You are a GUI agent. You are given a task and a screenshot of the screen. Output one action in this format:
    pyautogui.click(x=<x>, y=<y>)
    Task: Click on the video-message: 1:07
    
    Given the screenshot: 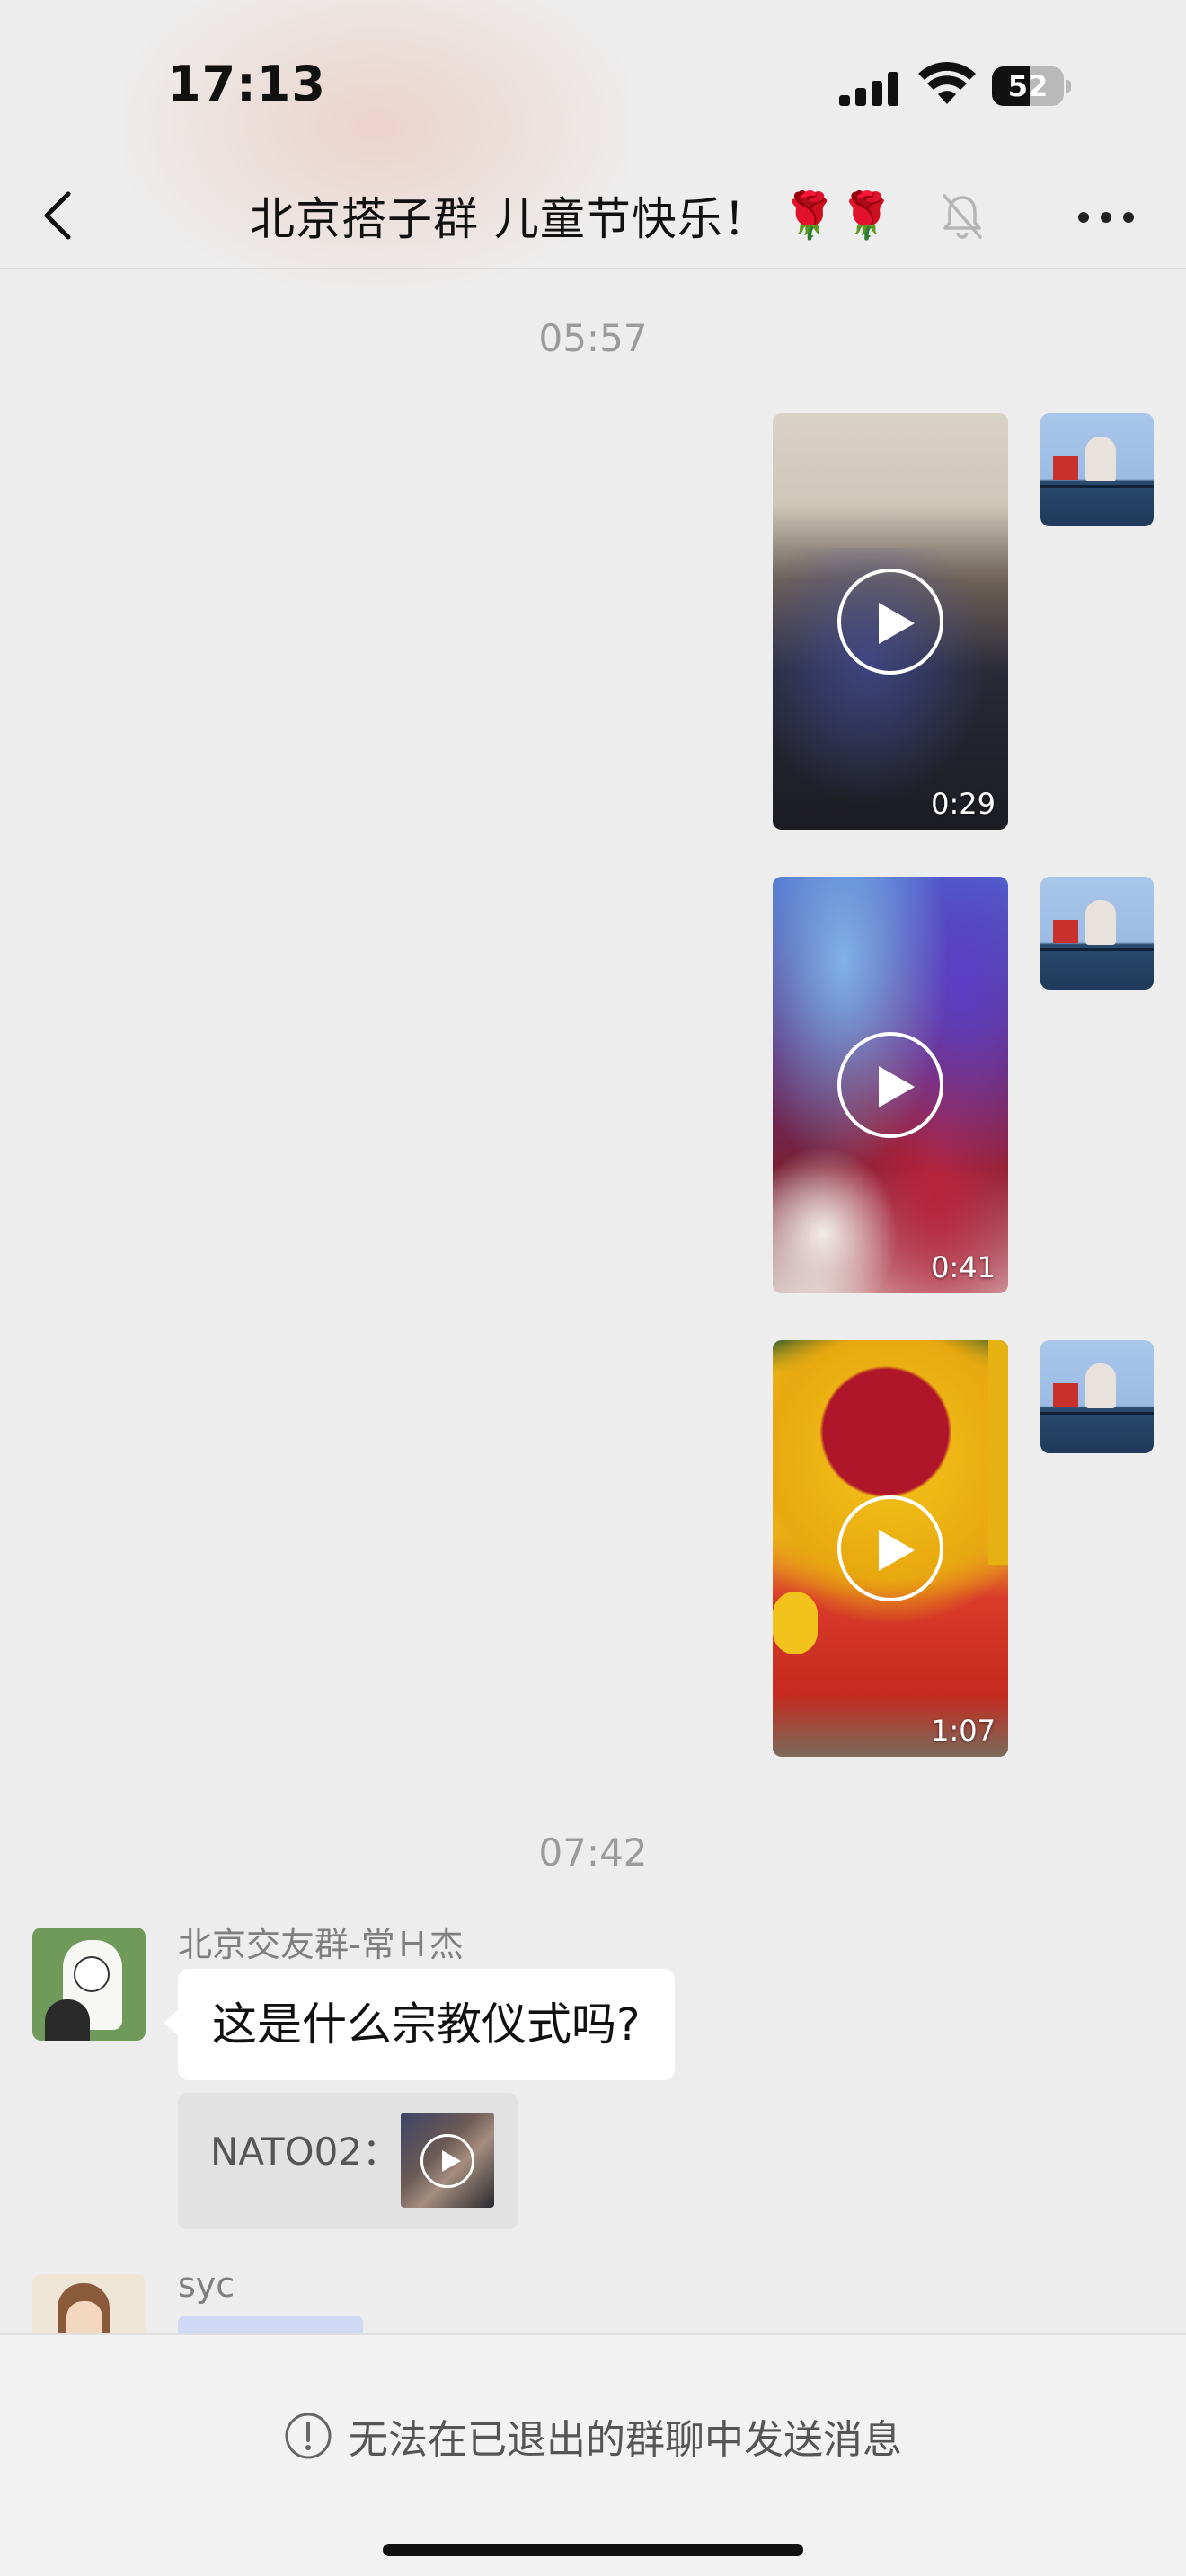 What is the action you would take?
    pyautogui.click(x=890, y=1548)
    